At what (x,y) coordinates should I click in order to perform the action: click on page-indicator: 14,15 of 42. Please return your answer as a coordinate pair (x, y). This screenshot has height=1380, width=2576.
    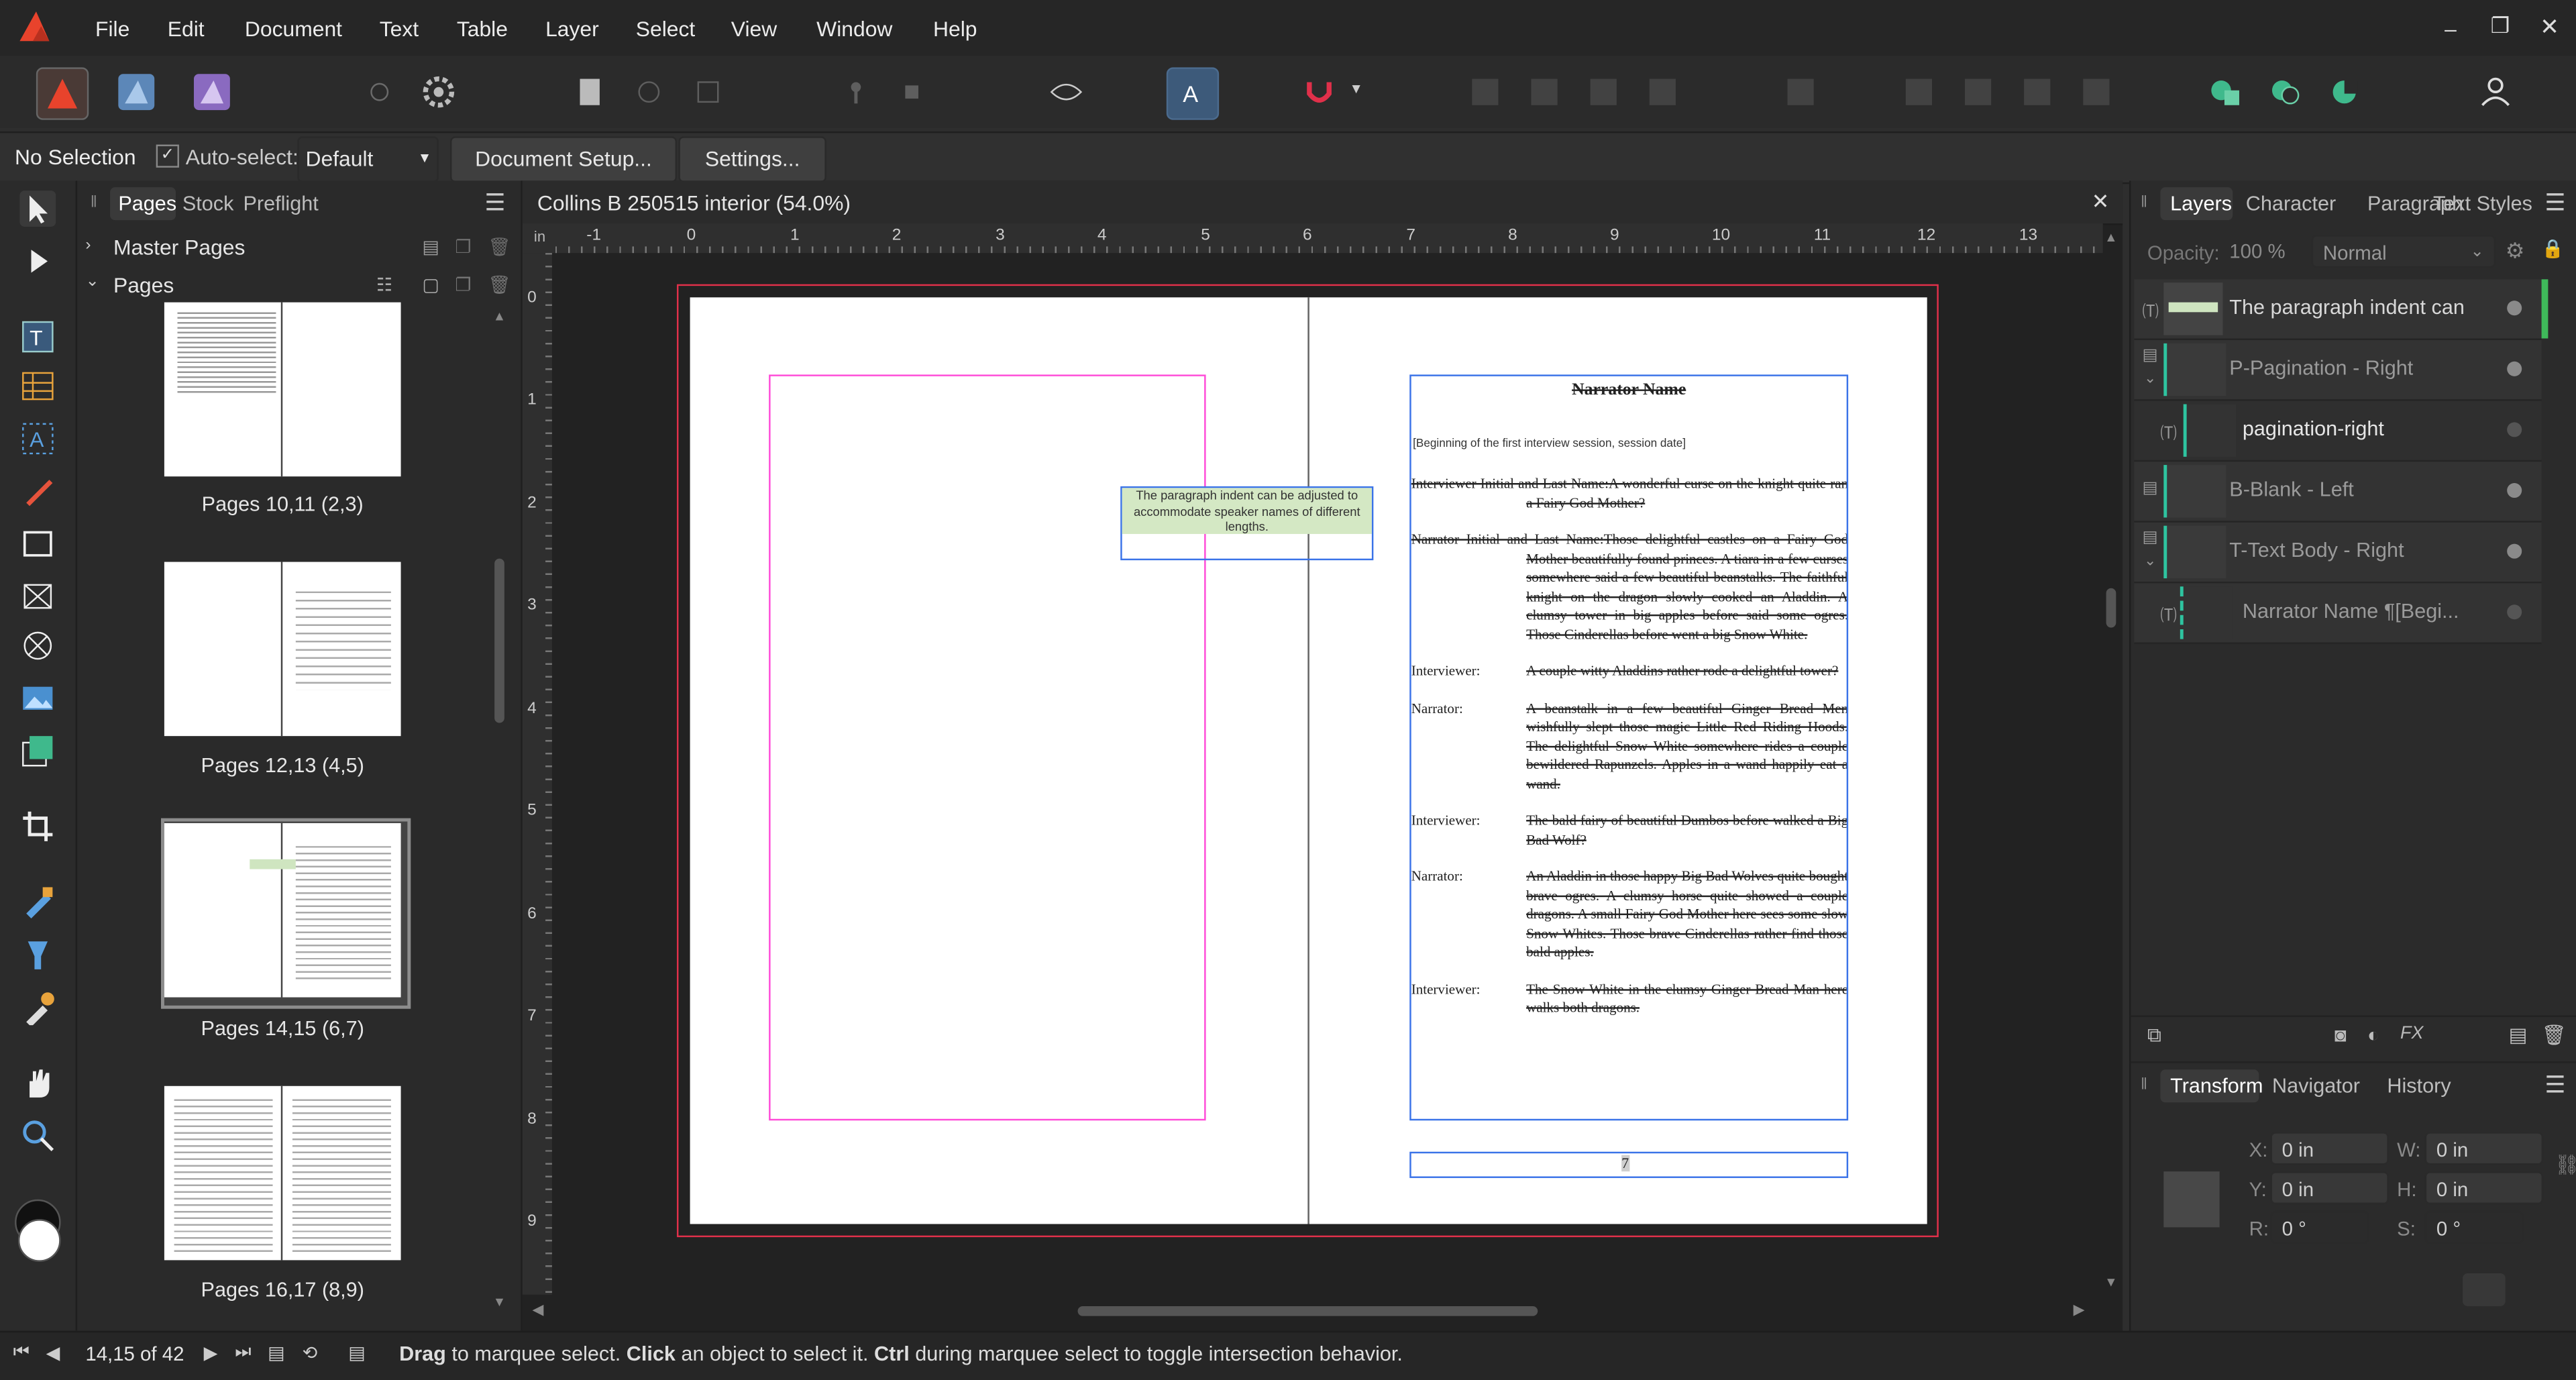
    Looking at the image, I should click on (134, 1353).